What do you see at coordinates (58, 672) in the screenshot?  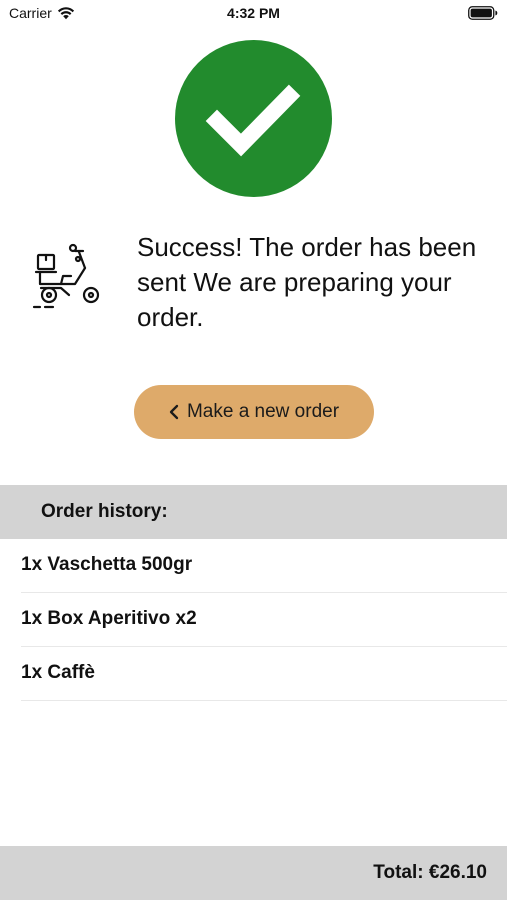 I see `list-item-label: 1x Caffè` at bounding box center [58, 672].